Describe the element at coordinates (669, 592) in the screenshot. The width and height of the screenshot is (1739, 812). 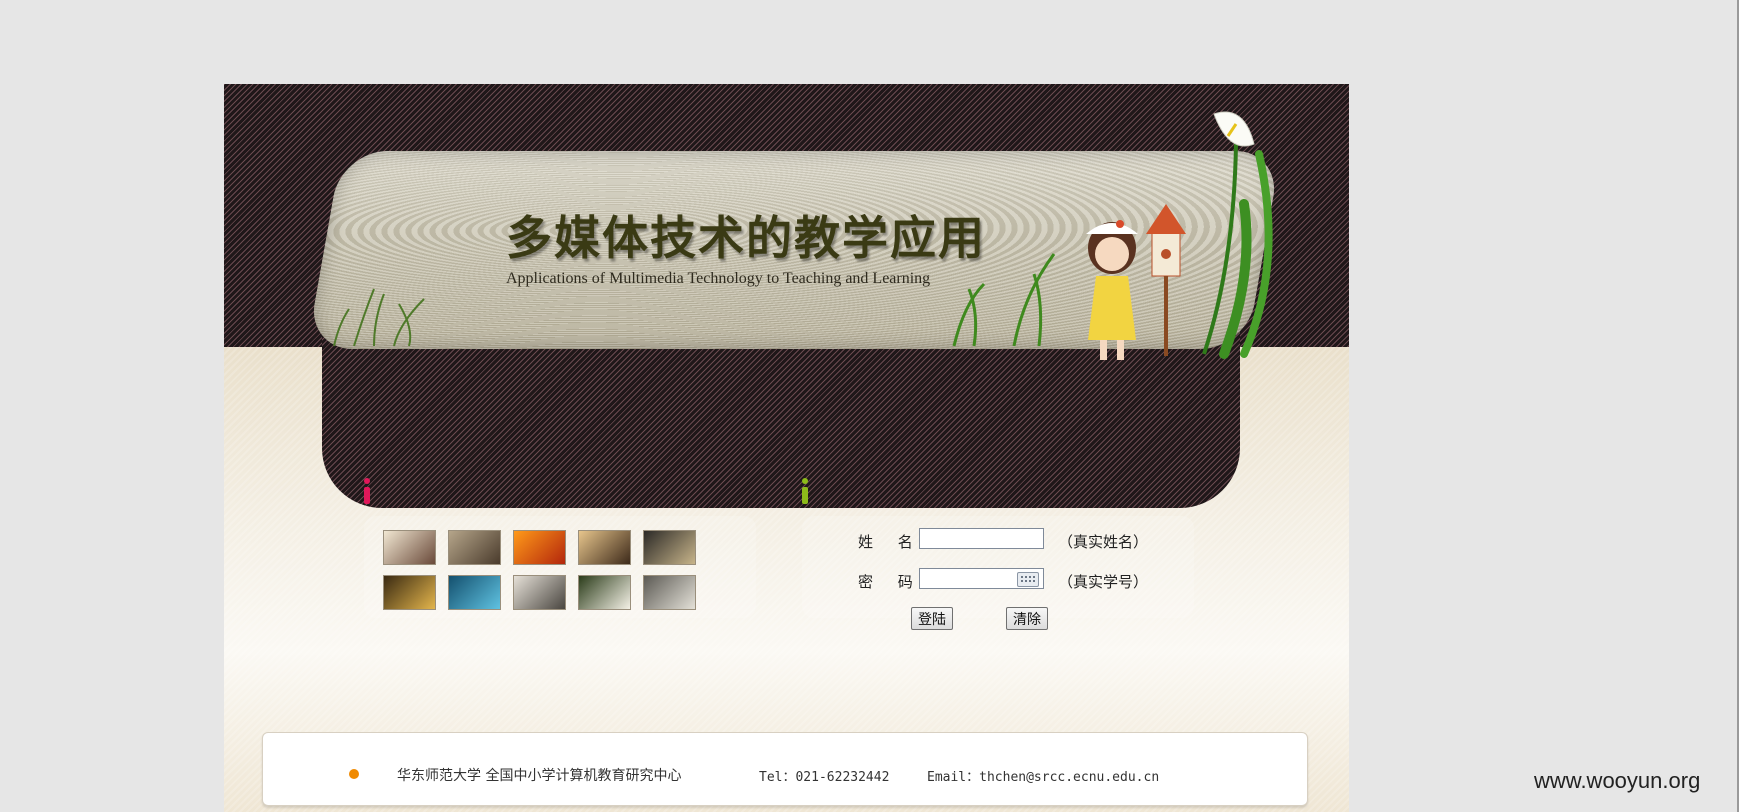
I see `thumb-staircase` at that location.